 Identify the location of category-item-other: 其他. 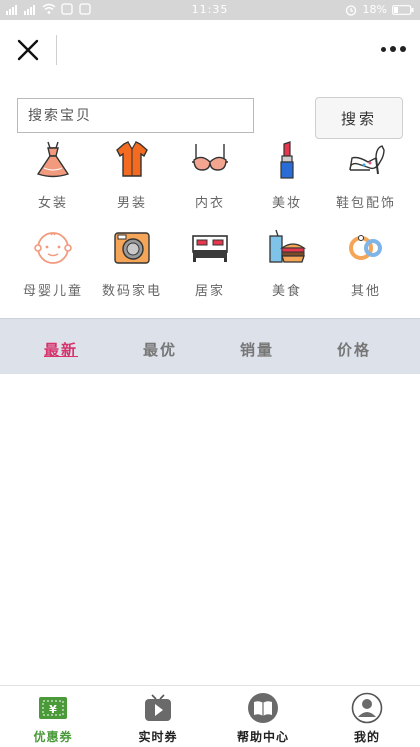
(366, 263).